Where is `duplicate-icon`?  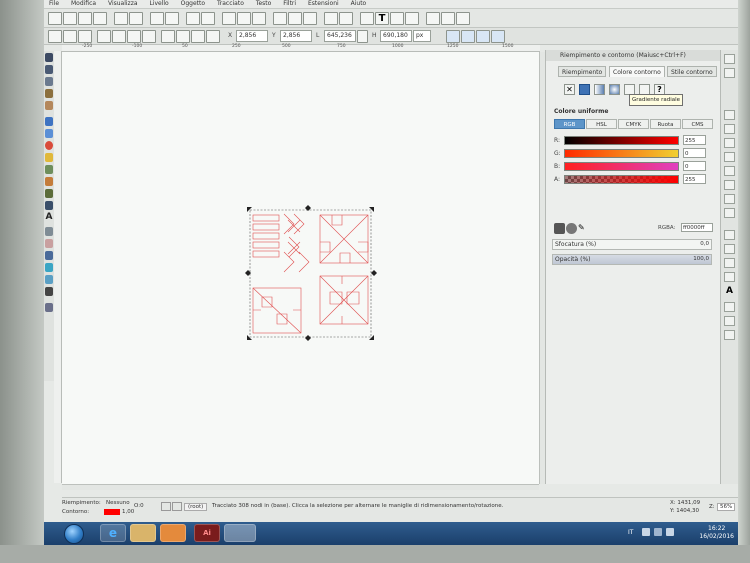
duplicate-icon is located at coordinates (280, 18).